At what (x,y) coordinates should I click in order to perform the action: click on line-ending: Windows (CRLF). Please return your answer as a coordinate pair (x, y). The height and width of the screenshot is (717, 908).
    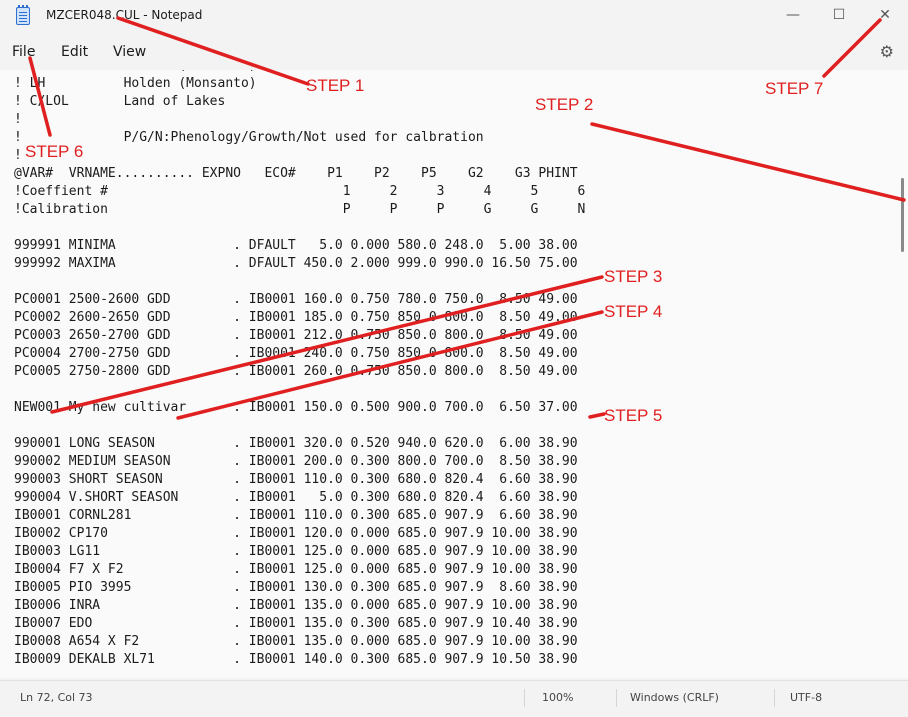
    Looking at the image, I should click on (674, 697).